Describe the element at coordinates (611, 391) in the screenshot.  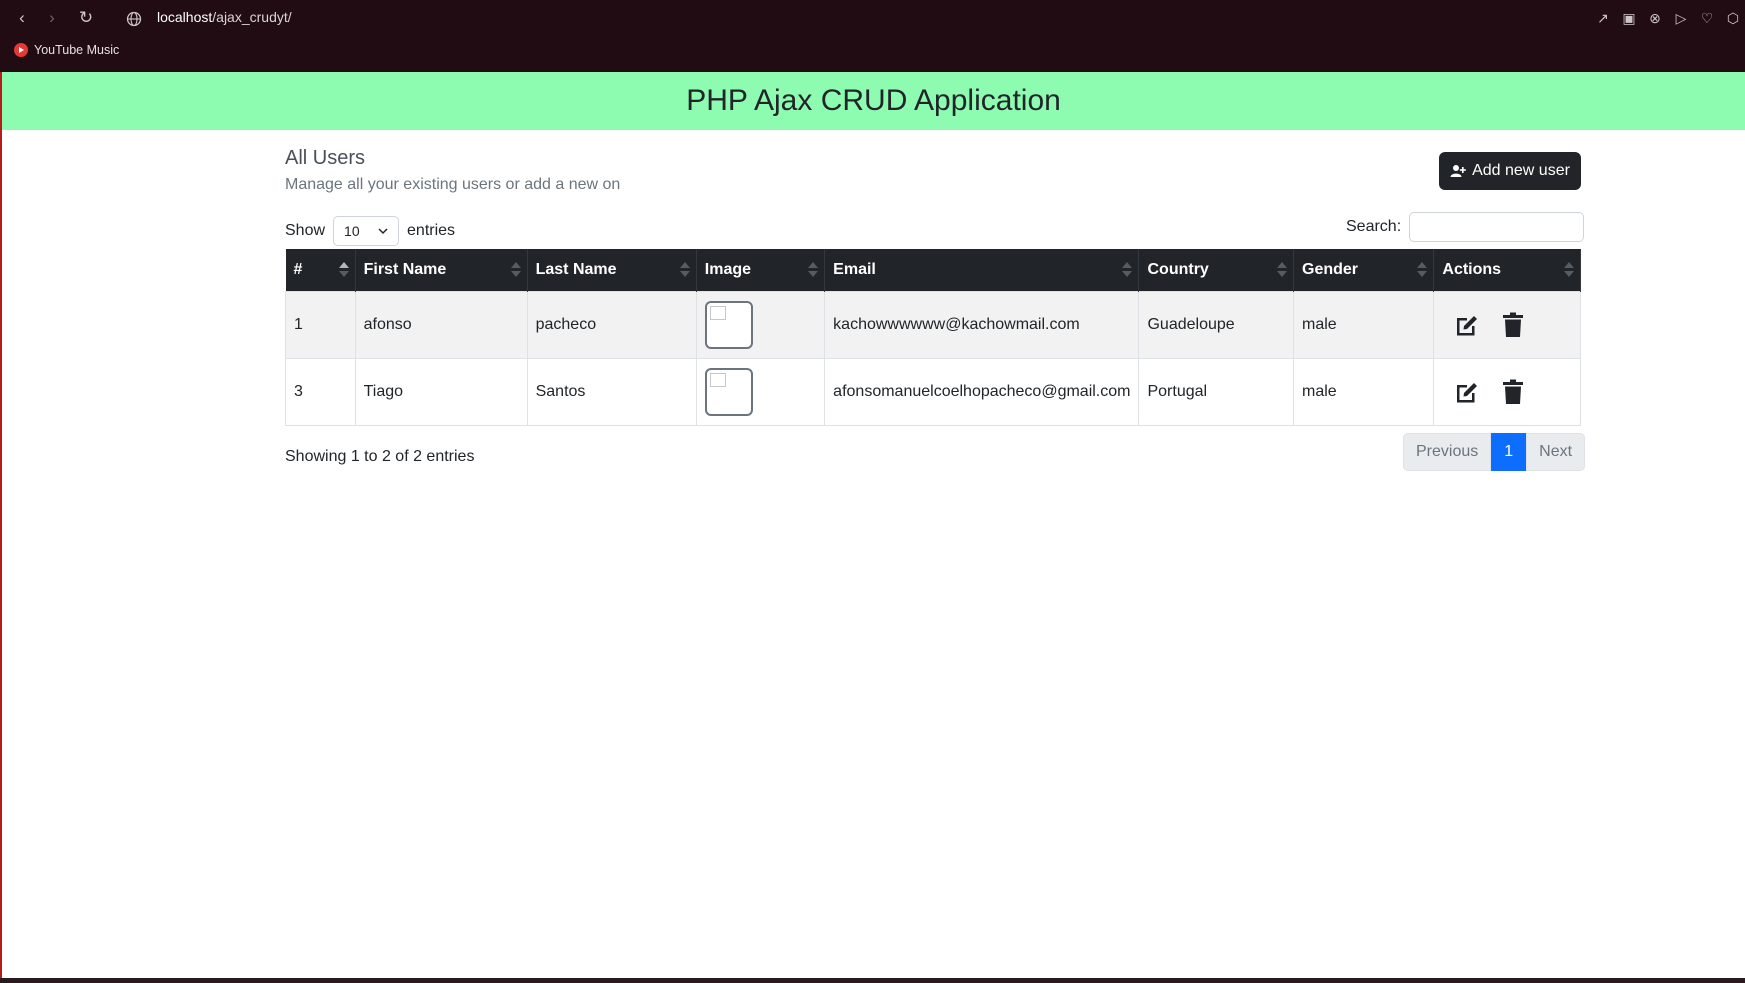
I see `cell-last-name: Santos` at that location.